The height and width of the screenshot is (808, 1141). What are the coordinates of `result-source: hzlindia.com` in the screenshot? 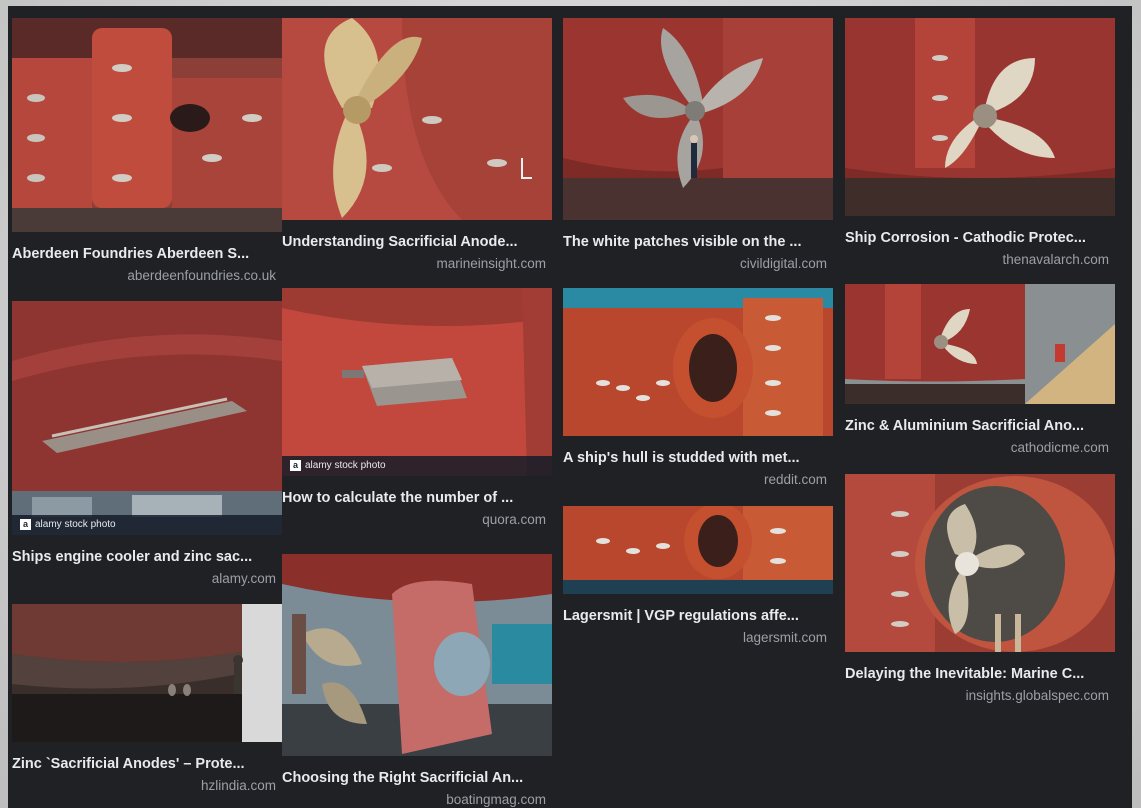 It's located at (147, 785).